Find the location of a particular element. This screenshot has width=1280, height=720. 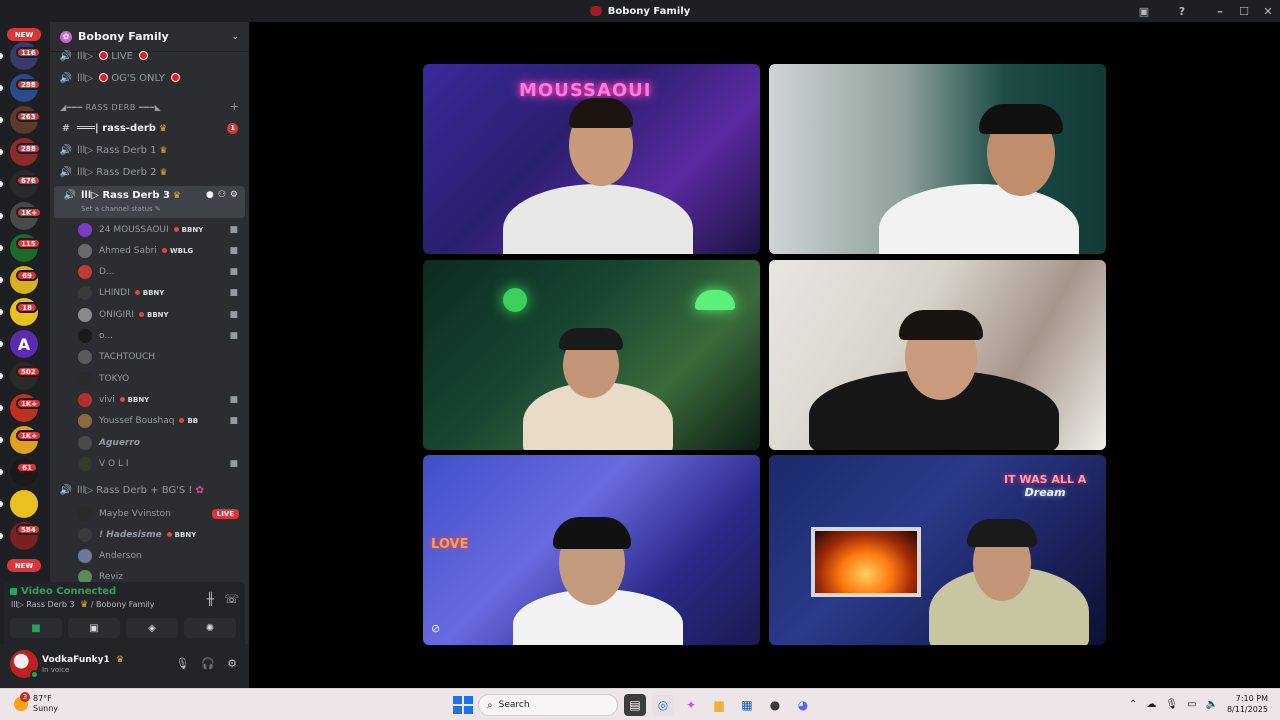

channel-live: 🔊 lll▷ LIVE is located at coordinates (149, 56).